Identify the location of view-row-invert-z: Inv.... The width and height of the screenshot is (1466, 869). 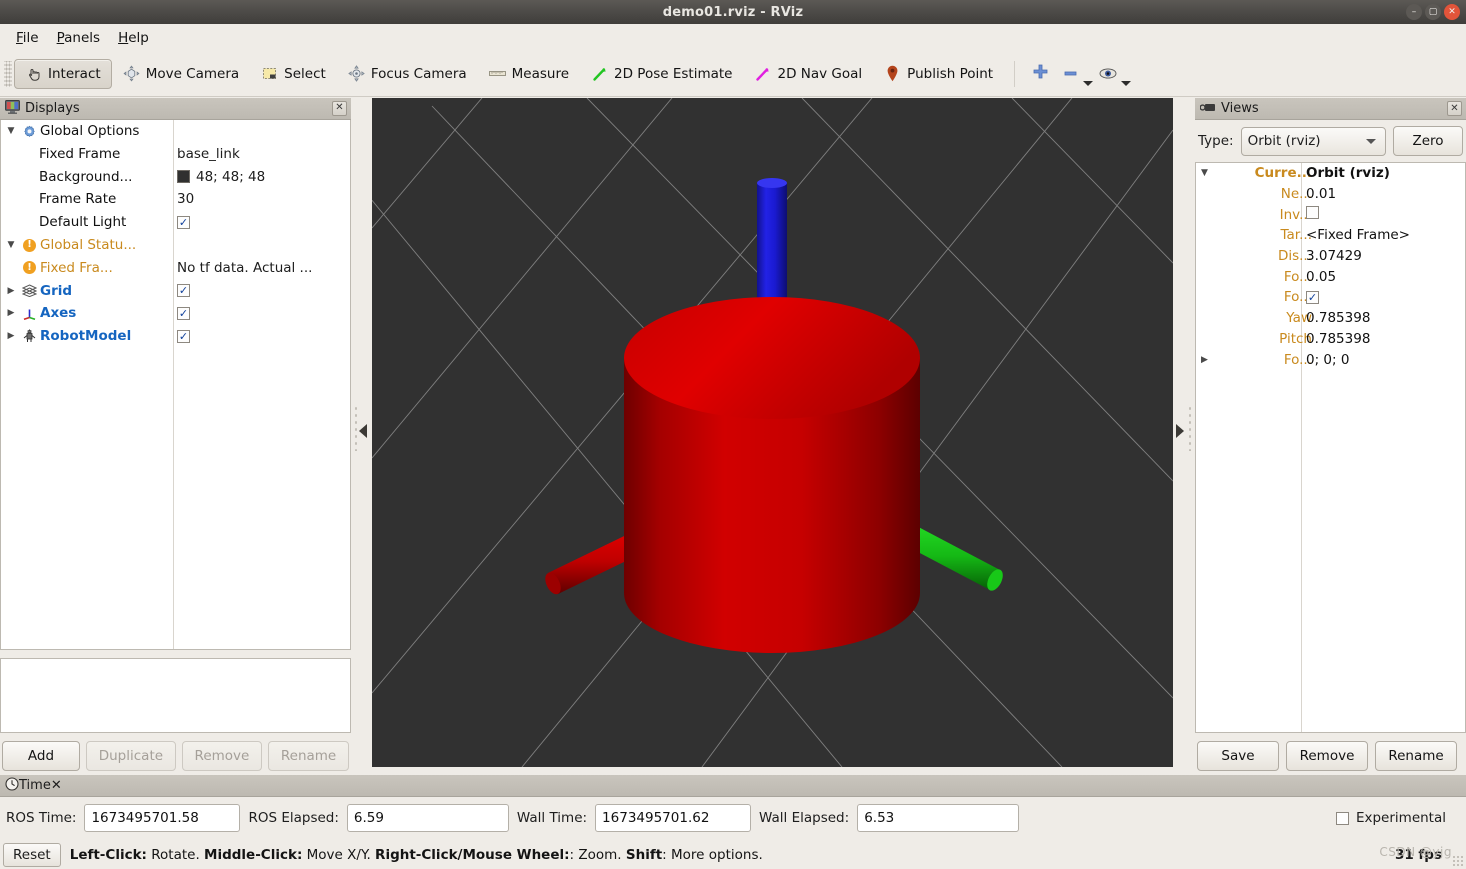
(1330, 214).